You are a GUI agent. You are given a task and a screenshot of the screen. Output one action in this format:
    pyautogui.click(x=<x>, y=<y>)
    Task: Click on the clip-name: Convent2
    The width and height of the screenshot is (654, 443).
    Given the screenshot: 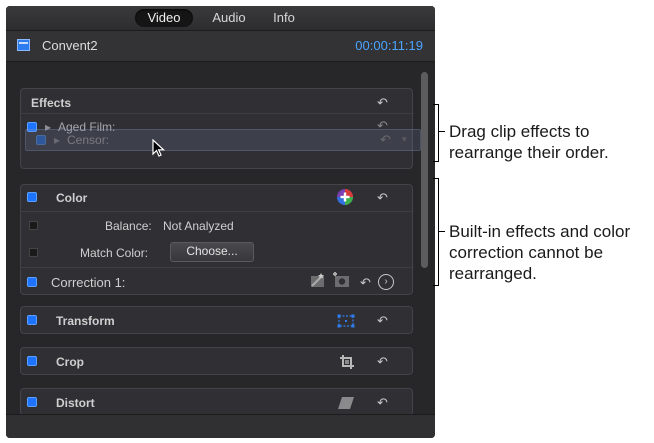 What is the action you would take?
    pyautogui.click(x=70, y=45)
    